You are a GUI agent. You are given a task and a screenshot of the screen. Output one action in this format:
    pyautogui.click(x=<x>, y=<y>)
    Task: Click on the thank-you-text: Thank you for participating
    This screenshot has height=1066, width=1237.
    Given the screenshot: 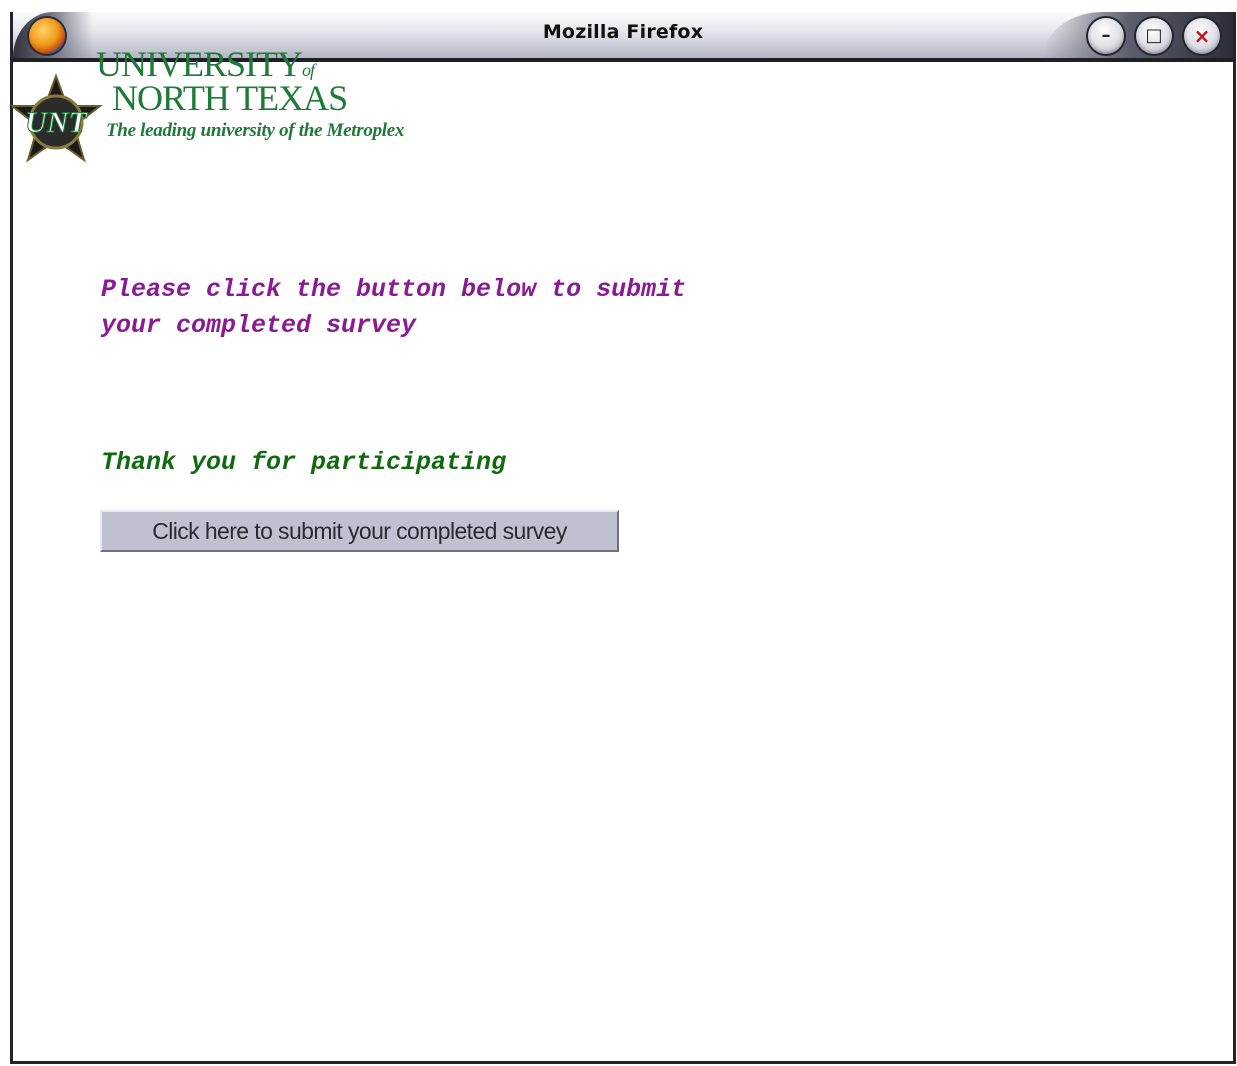 What is the action you would take?
    pyautogui.click(x=304, y=462)
    